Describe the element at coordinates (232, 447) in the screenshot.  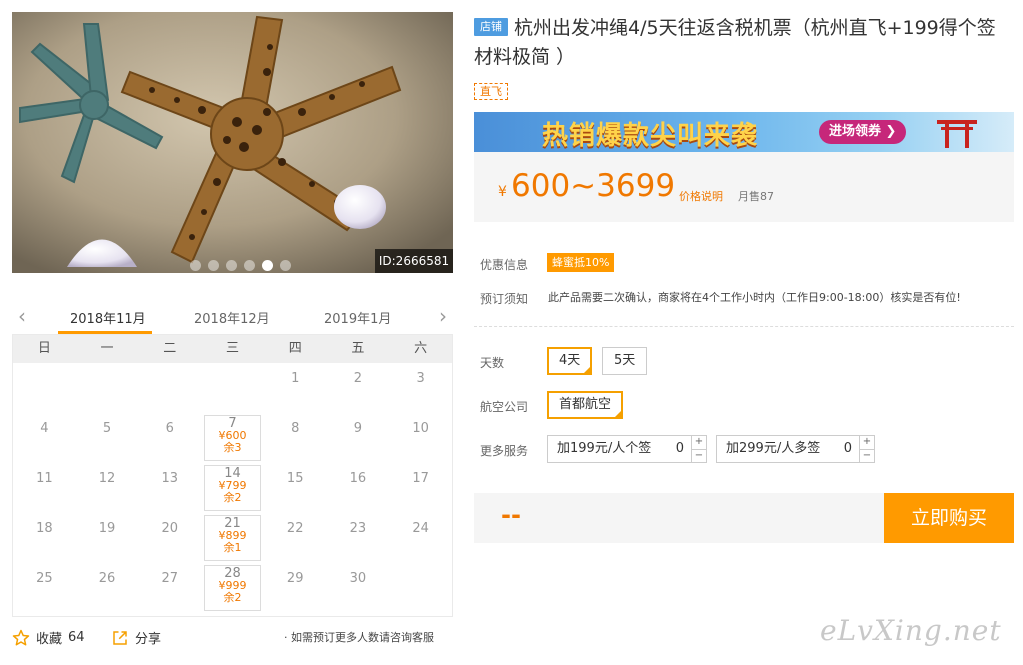
I see `day-remaining: 余3` at that location.